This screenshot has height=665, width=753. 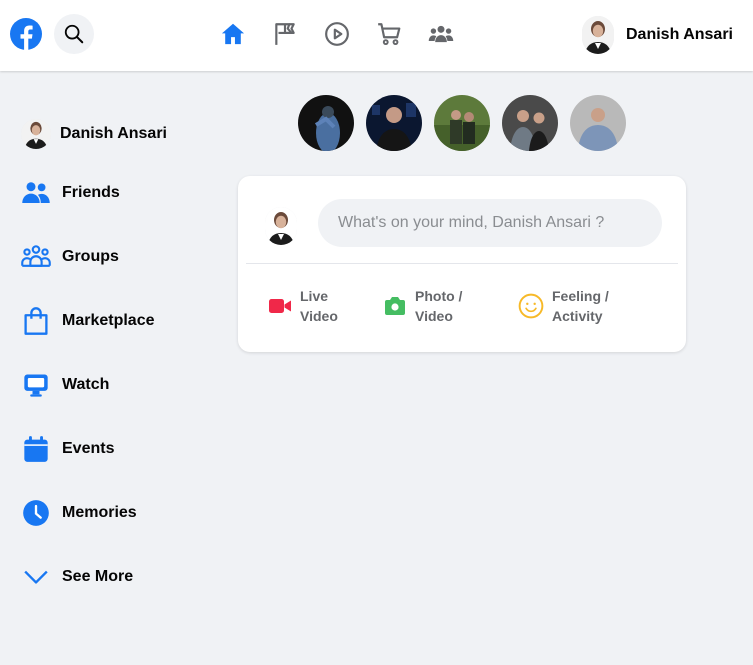 What do you see at coordinates (99, 512) in the screenshot?
I see `sidebar-item-label: Memories` at bounding box center [99, 512].